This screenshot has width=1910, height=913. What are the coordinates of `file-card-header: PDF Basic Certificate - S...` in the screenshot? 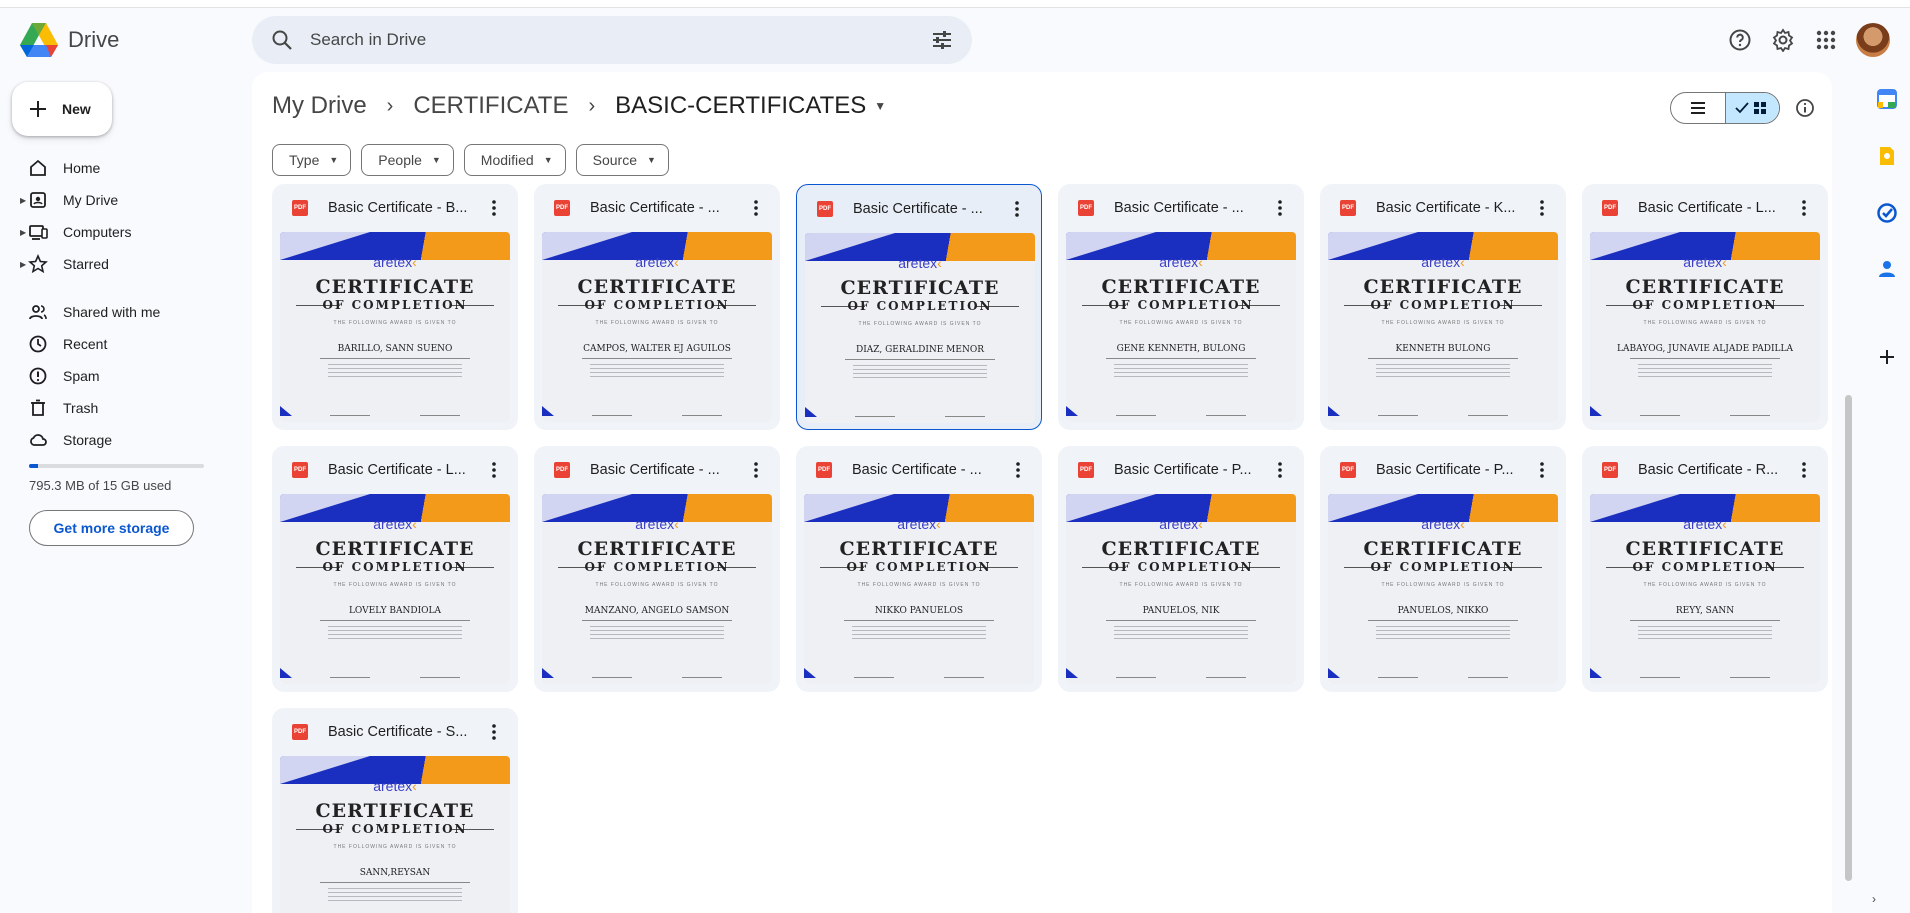 It's located at (395, 732).